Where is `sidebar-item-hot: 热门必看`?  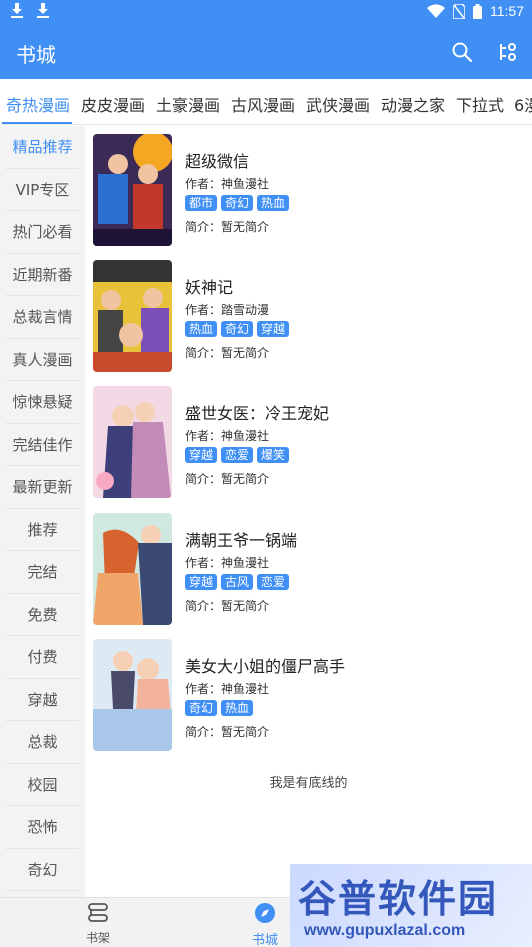 sidebar-item-hot: 热门必看 is located at coordinates (42, 232).